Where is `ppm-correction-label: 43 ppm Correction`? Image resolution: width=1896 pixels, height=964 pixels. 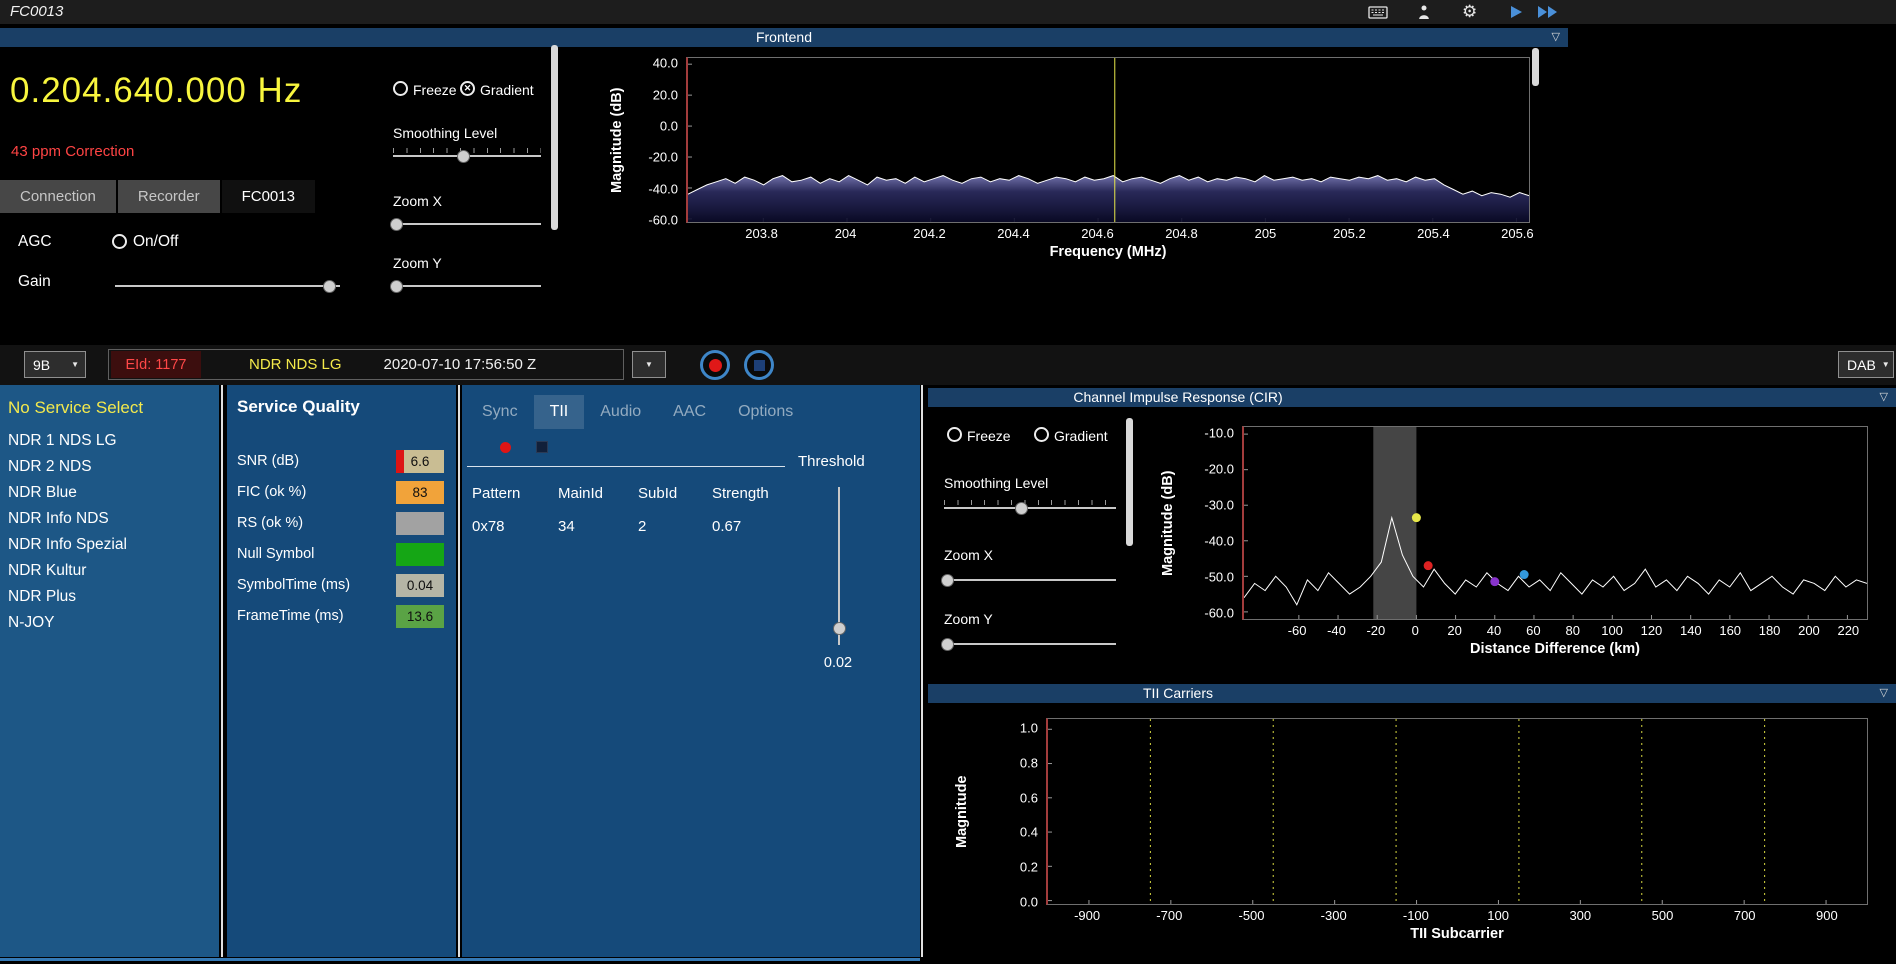 ppm-correction-label: 43 ppm Correction is located at coordinates (73, 151).